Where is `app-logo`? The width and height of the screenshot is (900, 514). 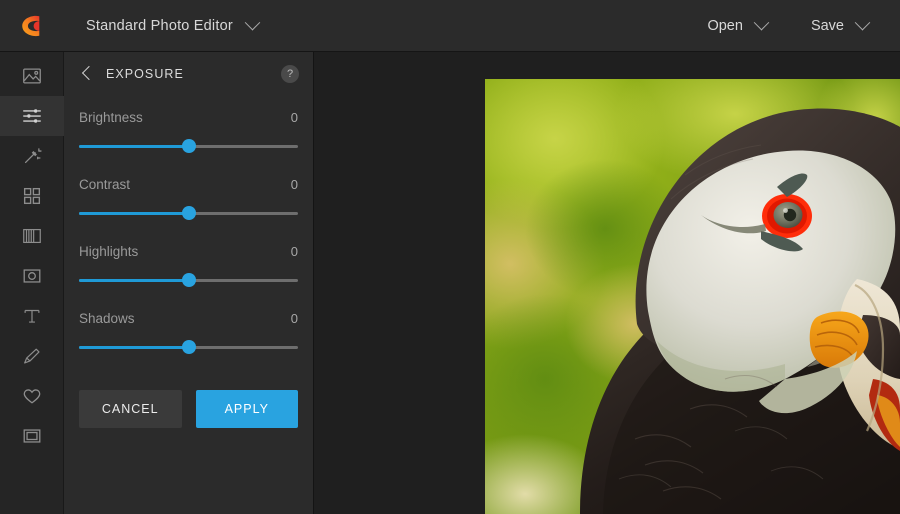
app-logo is located at coordinates (32, 26).